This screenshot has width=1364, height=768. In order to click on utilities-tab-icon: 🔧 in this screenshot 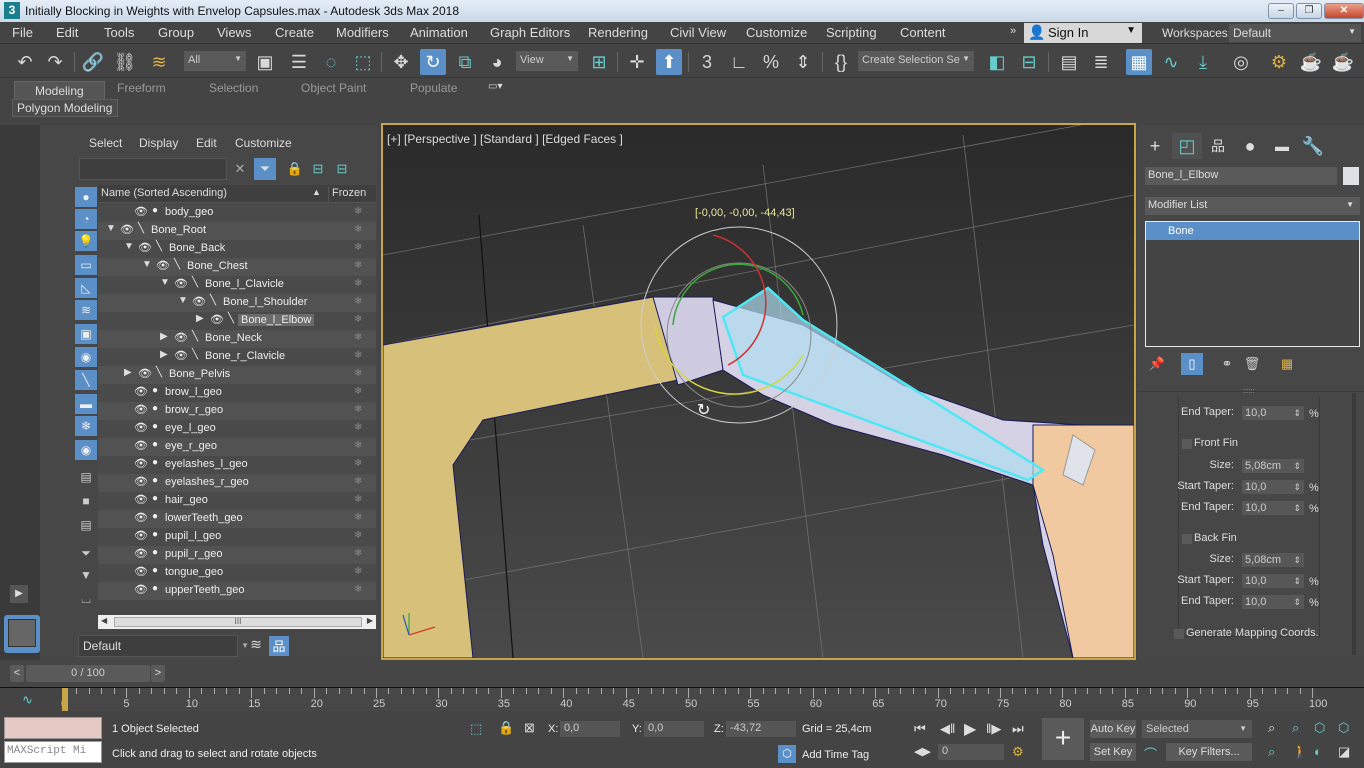, I will do `click(1313, 146)`.